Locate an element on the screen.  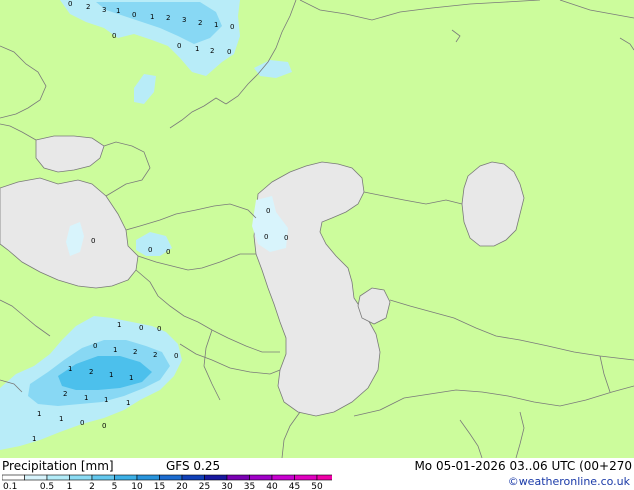
color-scale-tick-label: 10 is located at coordinates (137, 486).